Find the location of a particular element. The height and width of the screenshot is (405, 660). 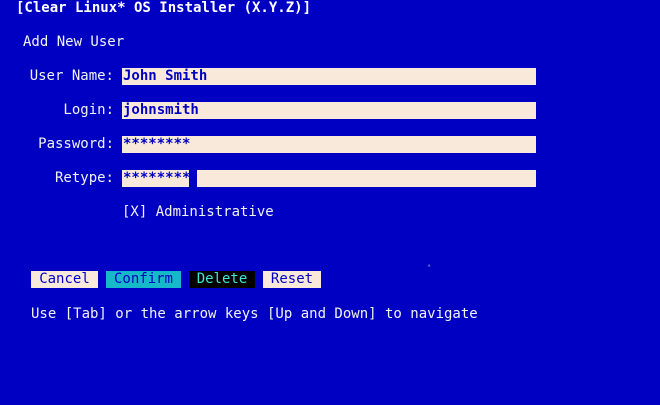

user-name-value: John Smith is located at coordinates (165, 76).